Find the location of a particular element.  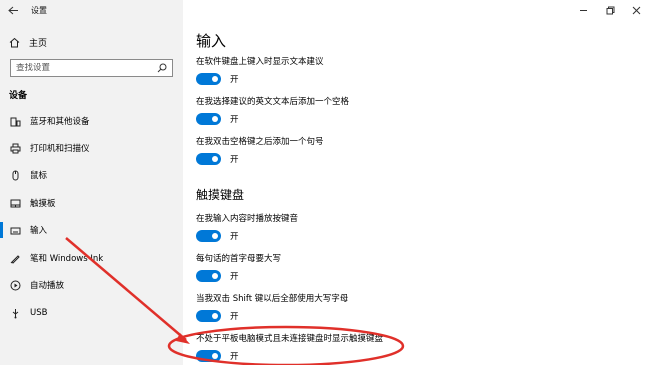

search-input is located at coordinates (81, 68).